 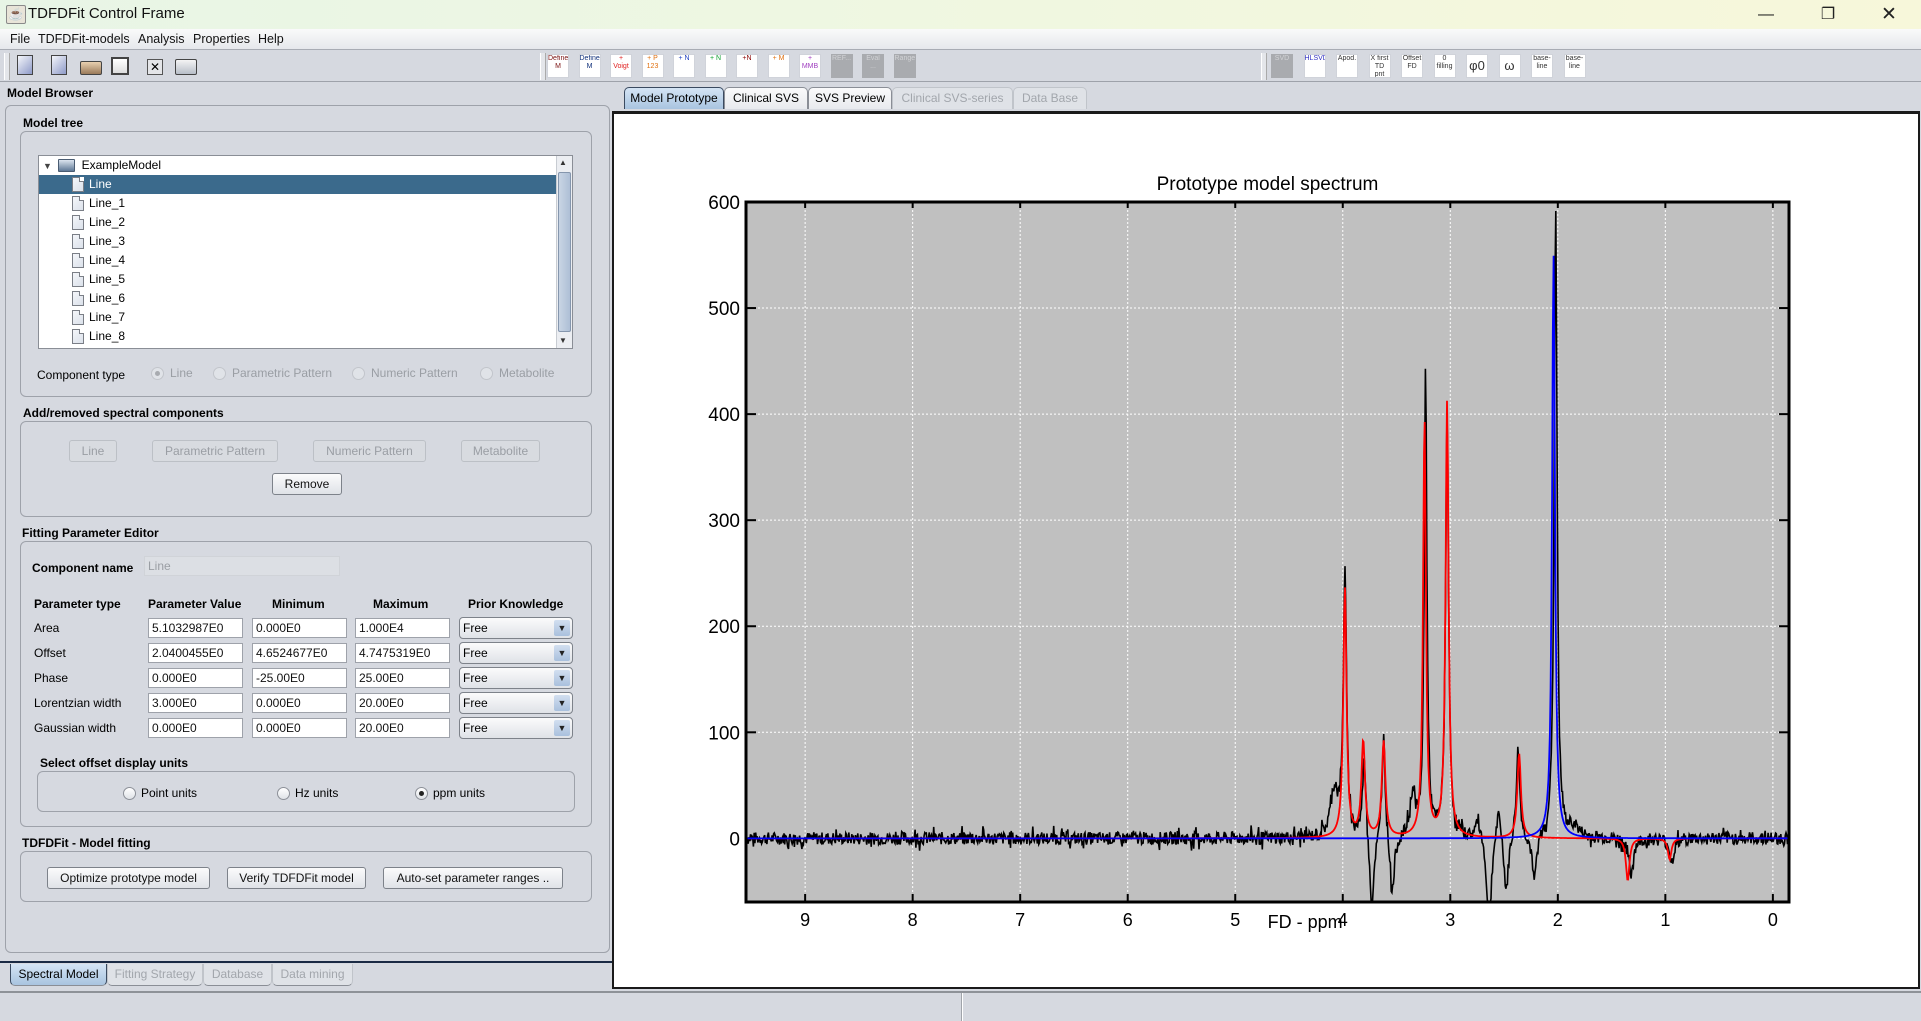 What do you see at coordinates (237, 975) in the screenshot?
I see `bottom-tab: Database` at bounding box center [237, 975].